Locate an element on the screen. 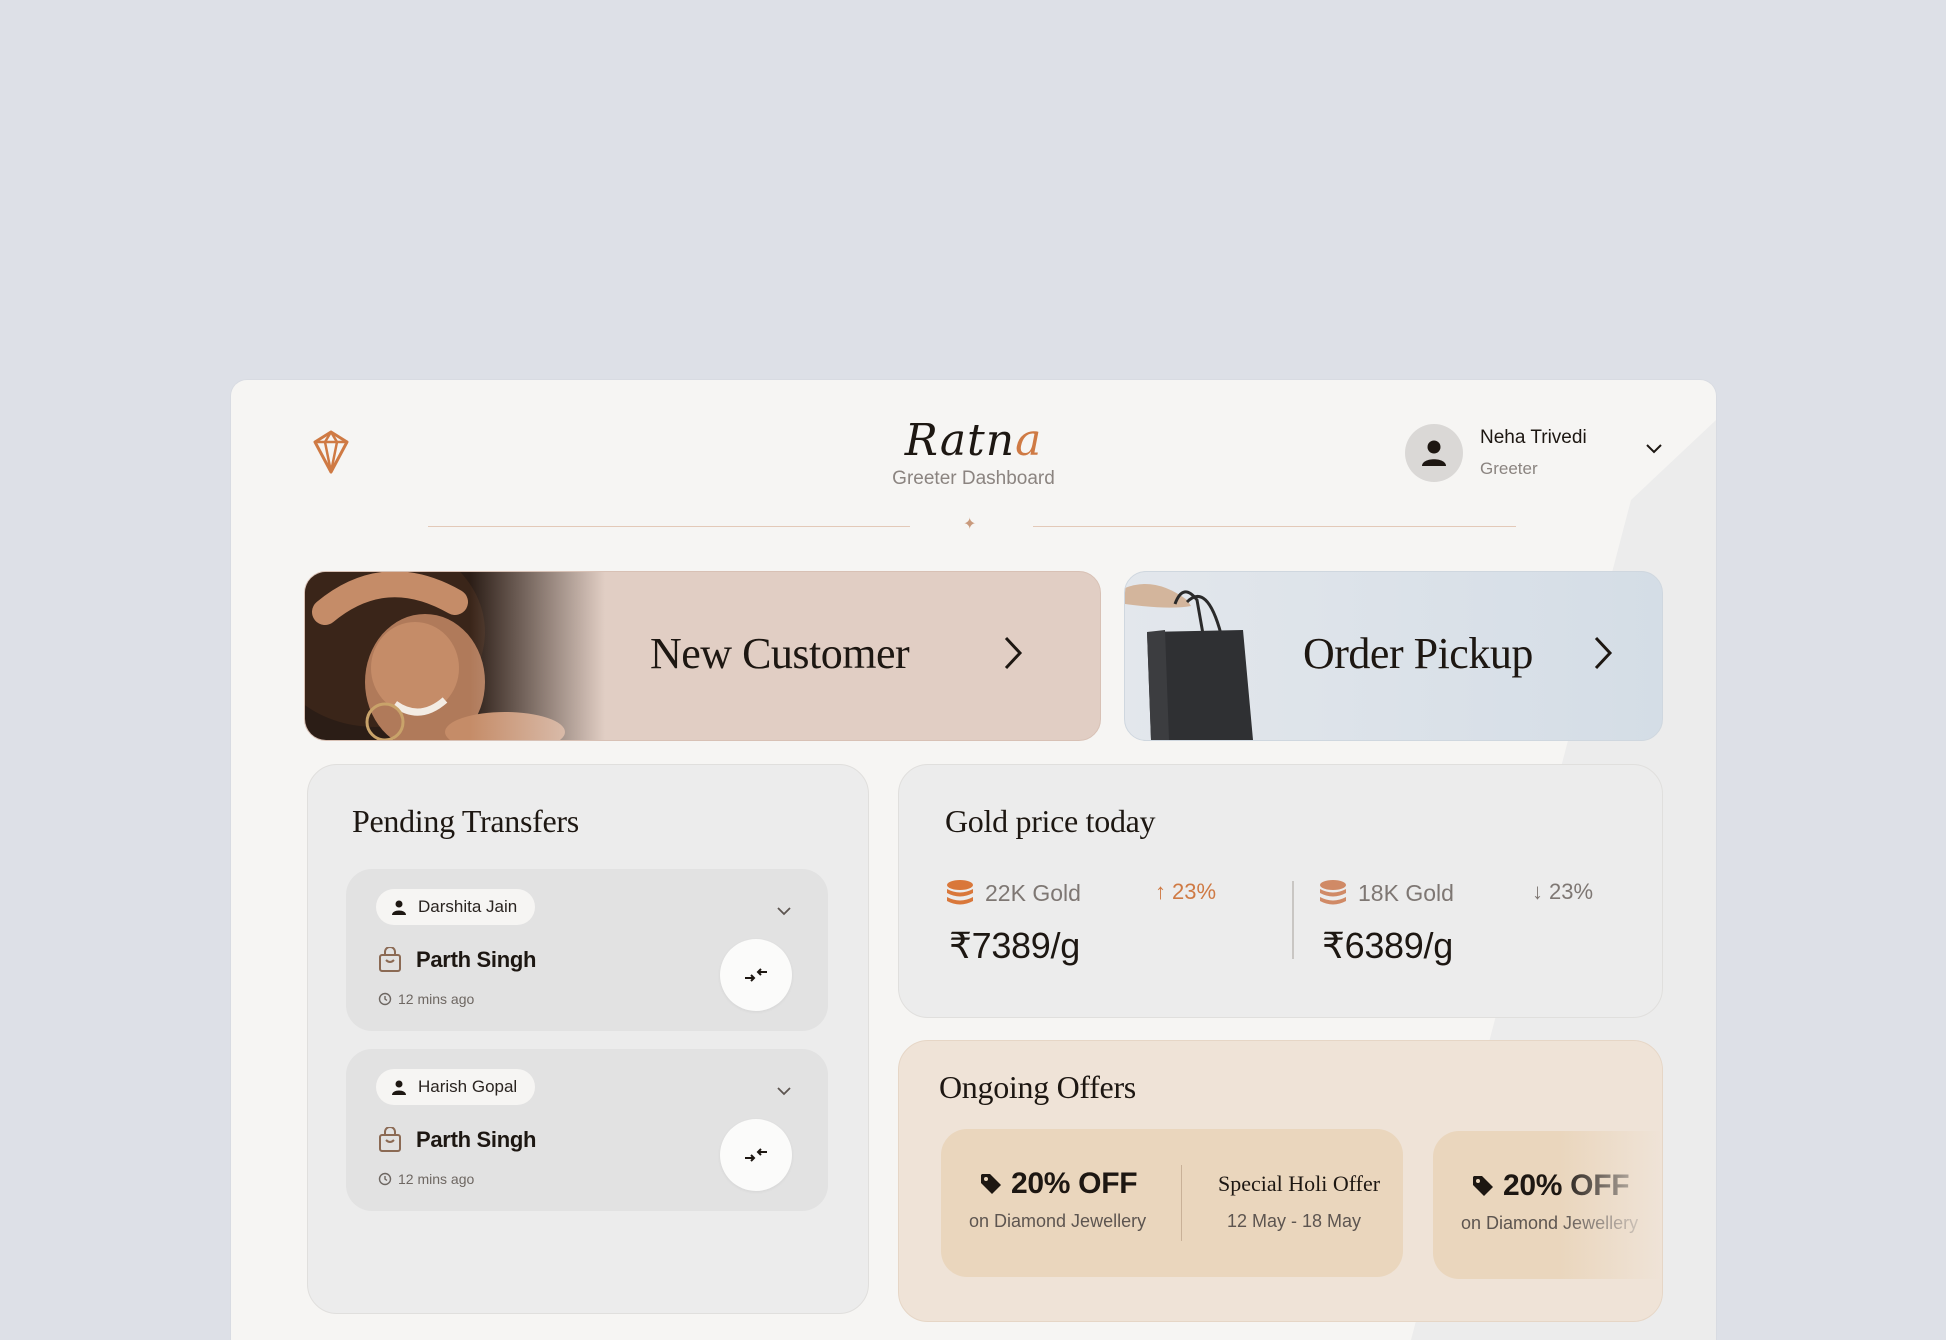 Image resolution: width=1946 pixels, height=1340 pixels. gold-22k-change: 23% is located at coordinates (1194, 891).